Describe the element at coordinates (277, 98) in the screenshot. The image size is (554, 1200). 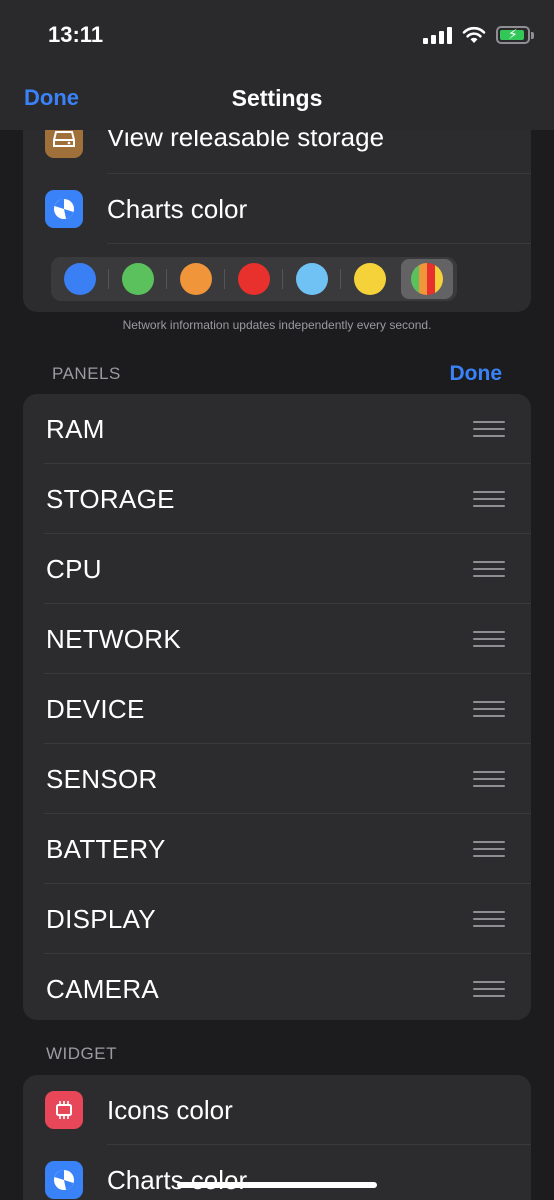
I see `page-title: Settings` at that location.